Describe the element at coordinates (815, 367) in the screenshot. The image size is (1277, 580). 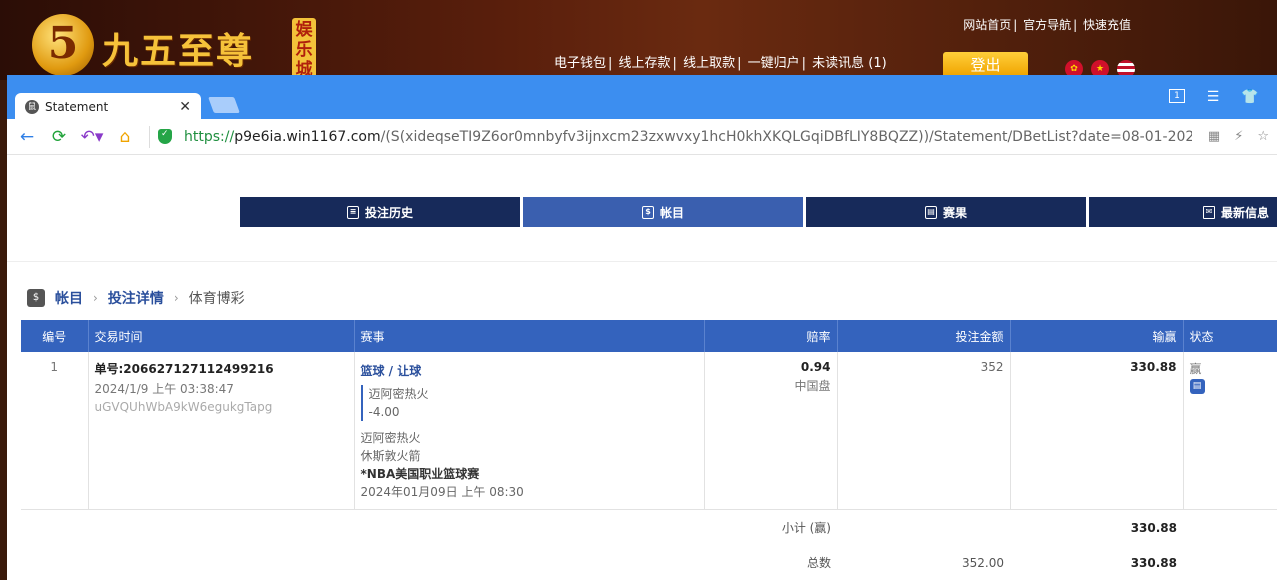
I see `odds-value: 0.94` at that location.